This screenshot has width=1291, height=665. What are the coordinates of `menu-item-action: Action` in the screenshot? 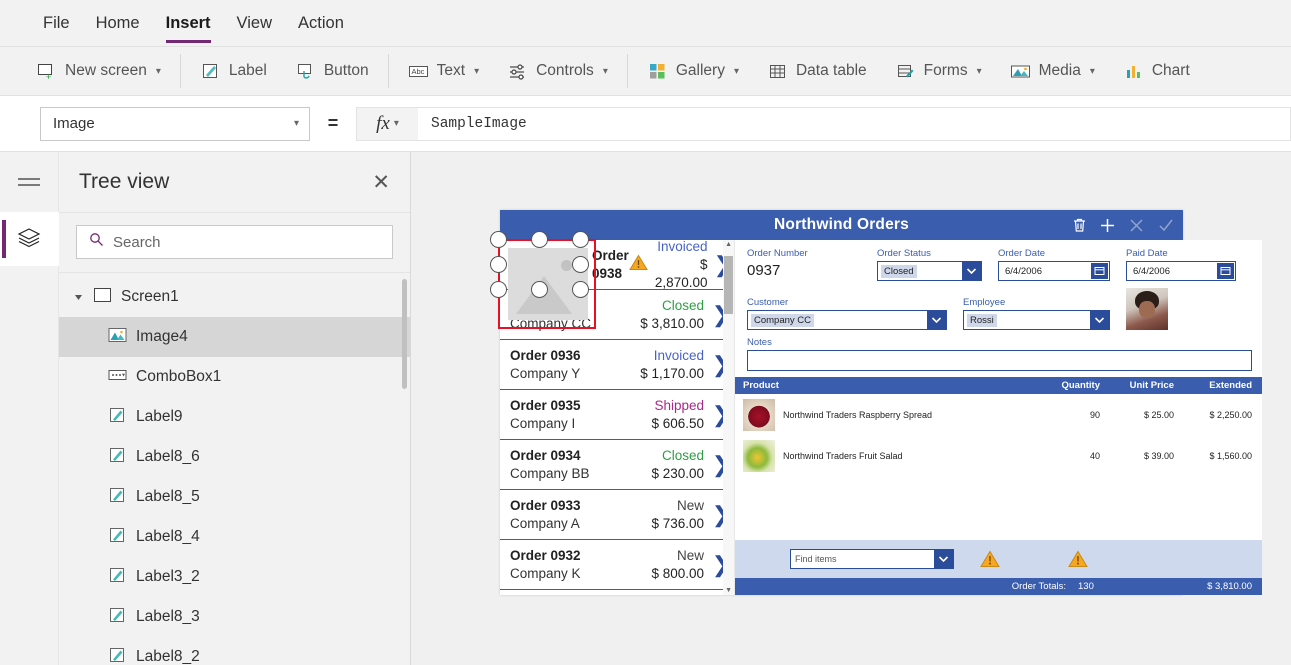 It's located at (321, 23).